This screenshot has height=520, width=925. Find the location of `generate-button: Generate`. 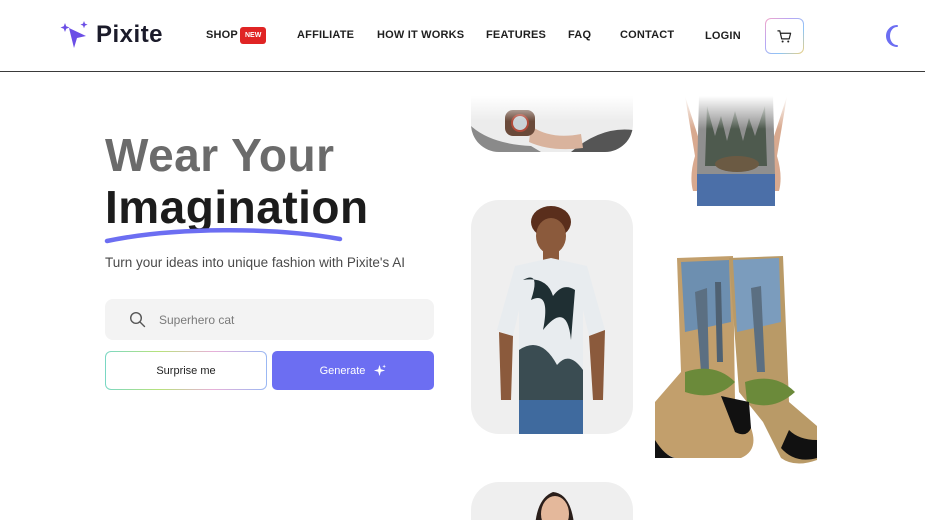

generate-button: Generate is located at coordinates (353, 370).